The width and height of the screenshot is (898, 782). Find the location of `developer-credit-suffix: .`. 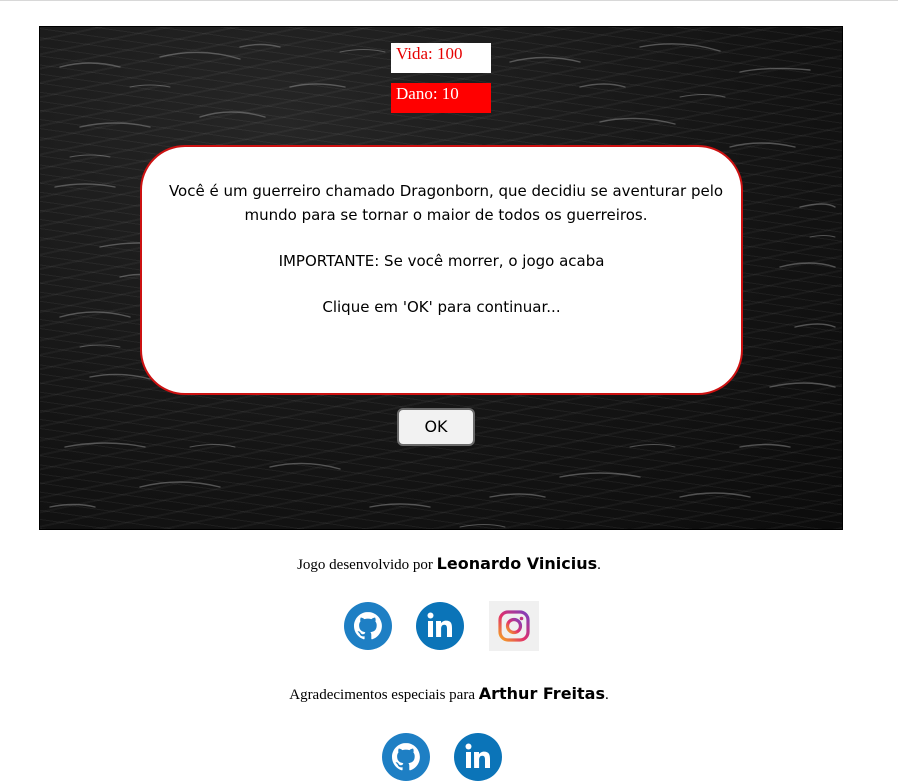

developer-credit-suffix: . is located at coordinates (599, 565).